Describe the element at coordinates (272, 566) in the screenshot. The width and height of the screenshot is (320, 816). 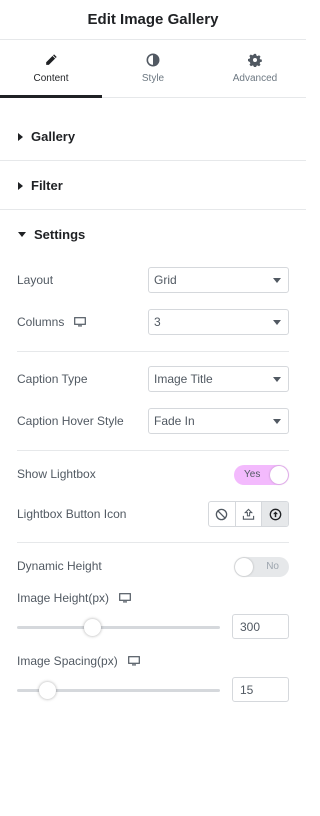
I see `toggle-state: No` at that location.